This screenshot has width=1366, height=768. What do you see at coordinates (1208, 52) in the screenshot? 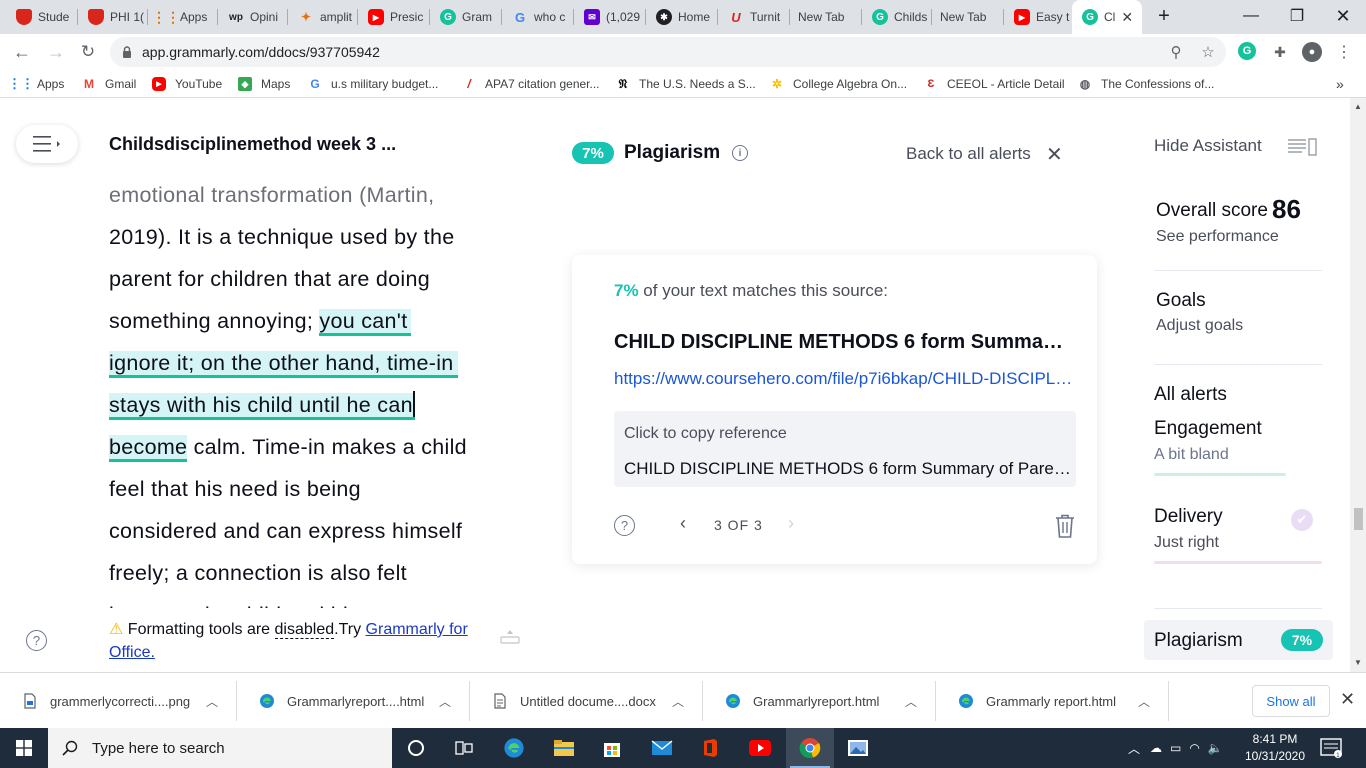
I see `bookmark-star-icon: ☆` at bounding box center [1208, 52].